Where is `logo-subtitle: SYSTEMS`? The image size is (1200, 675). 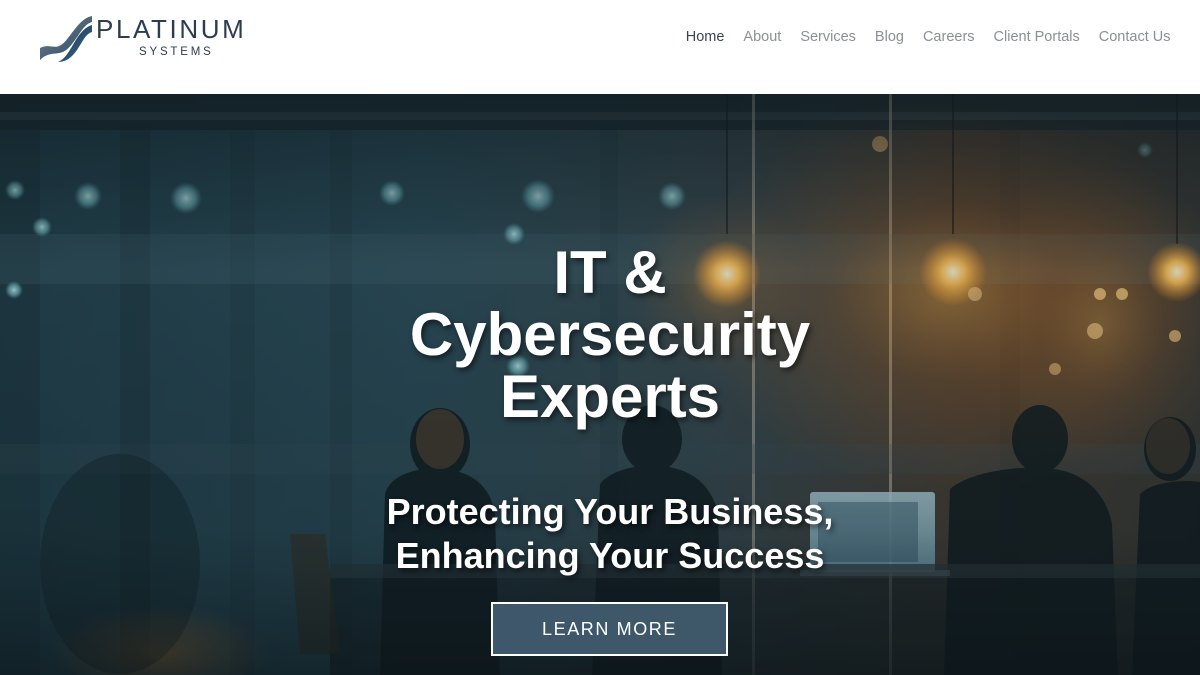 logo-subtitle: SYSTEMS is located at coordinates (176, 52).